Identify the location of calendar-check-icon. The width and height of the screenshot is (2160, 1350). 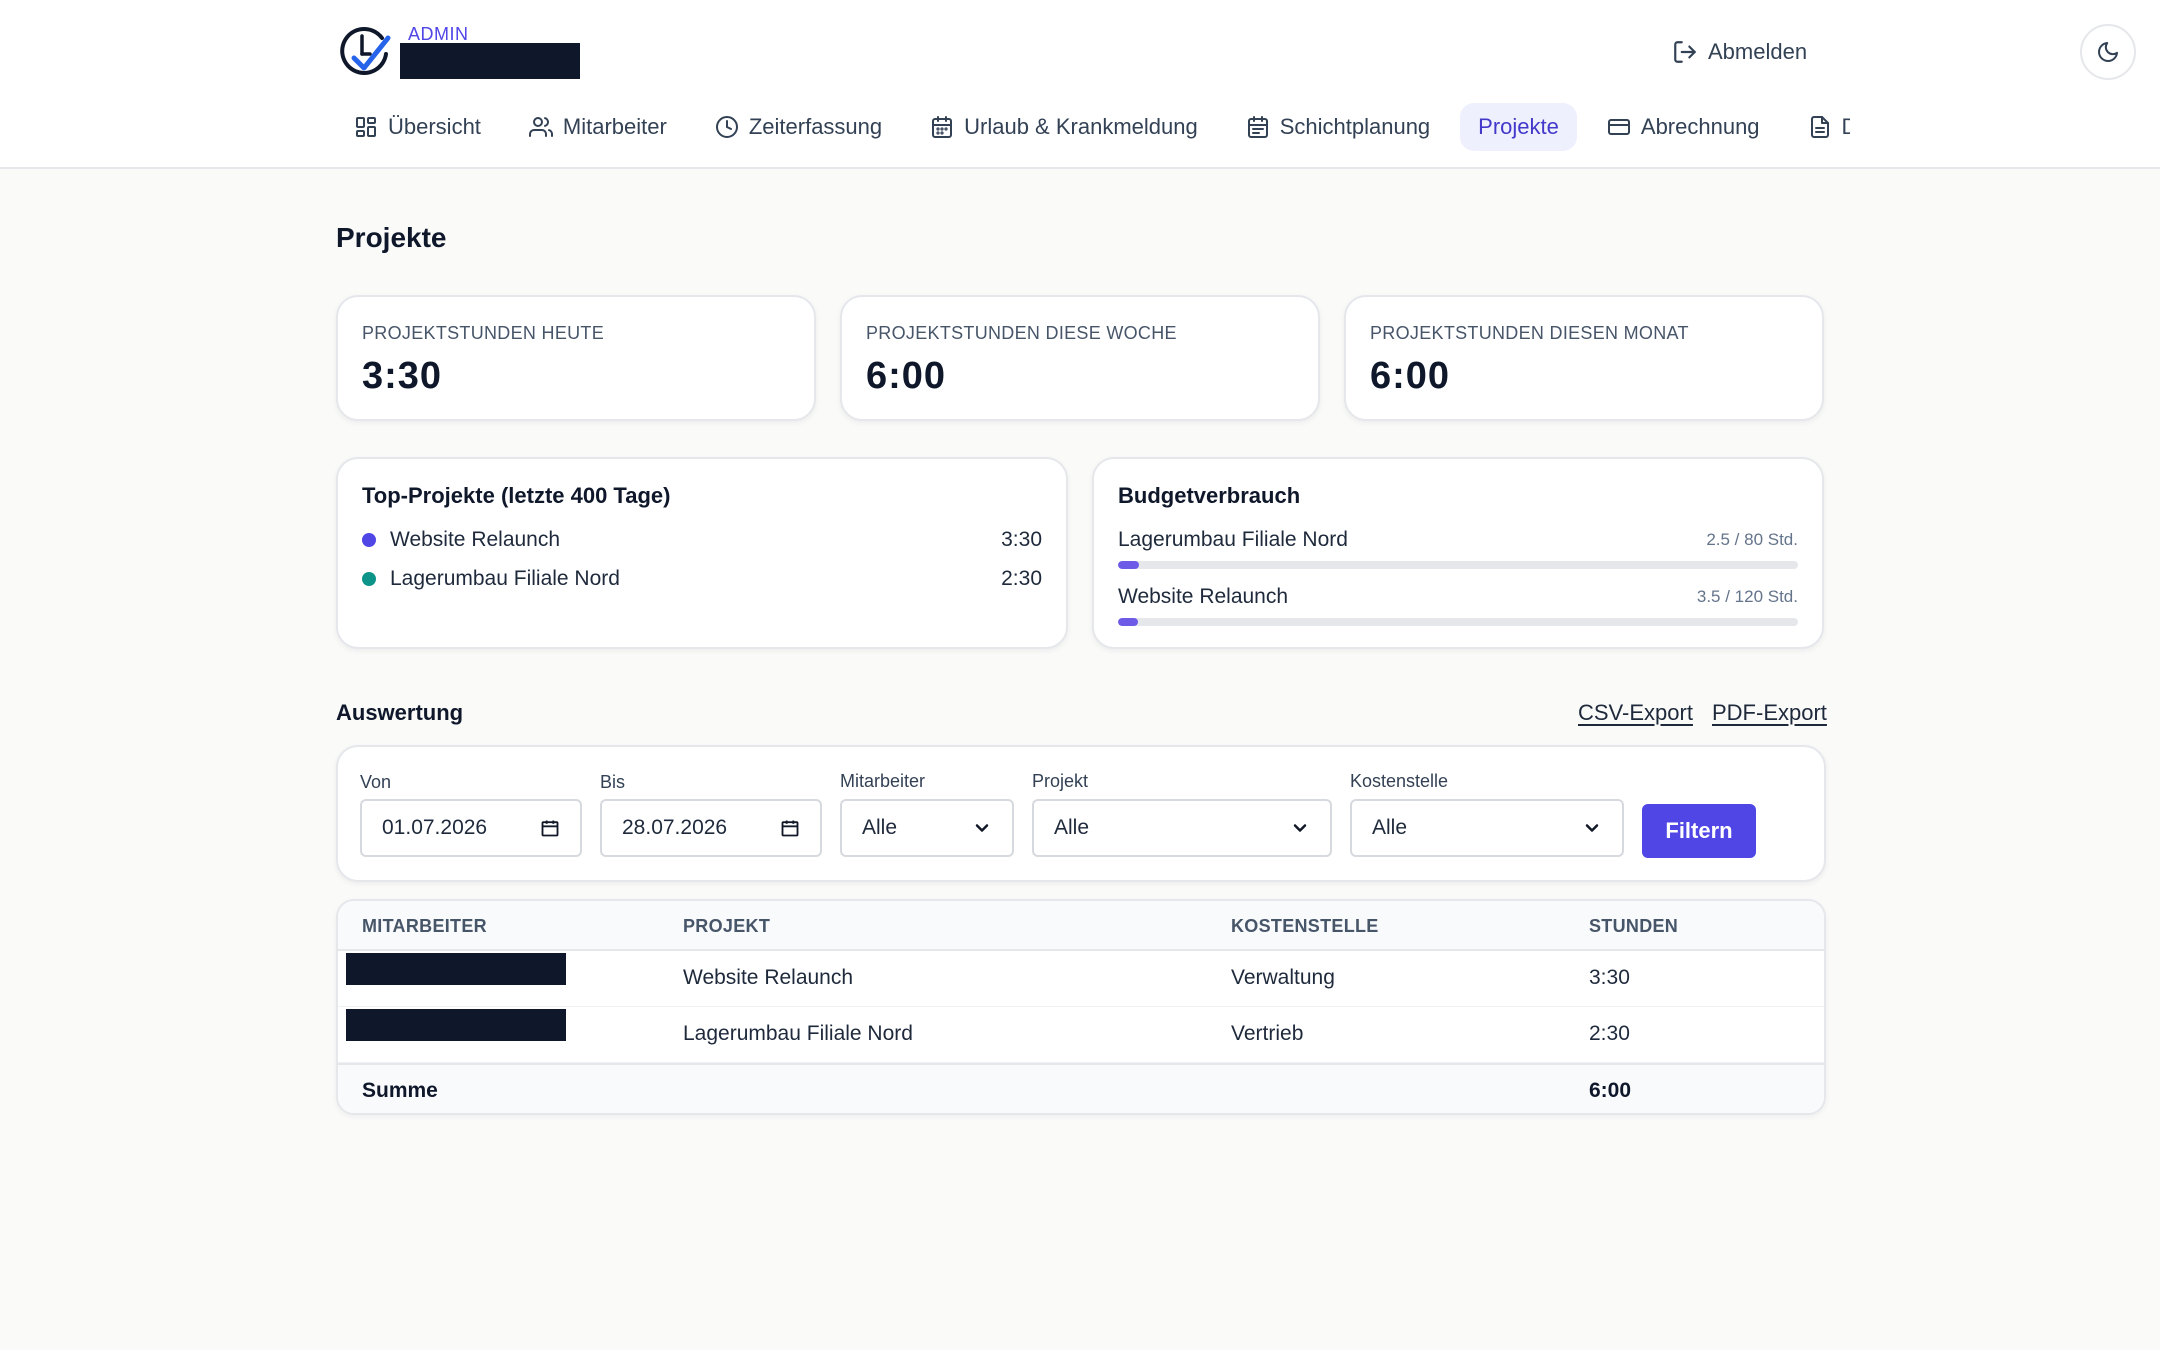
(1257, 127).